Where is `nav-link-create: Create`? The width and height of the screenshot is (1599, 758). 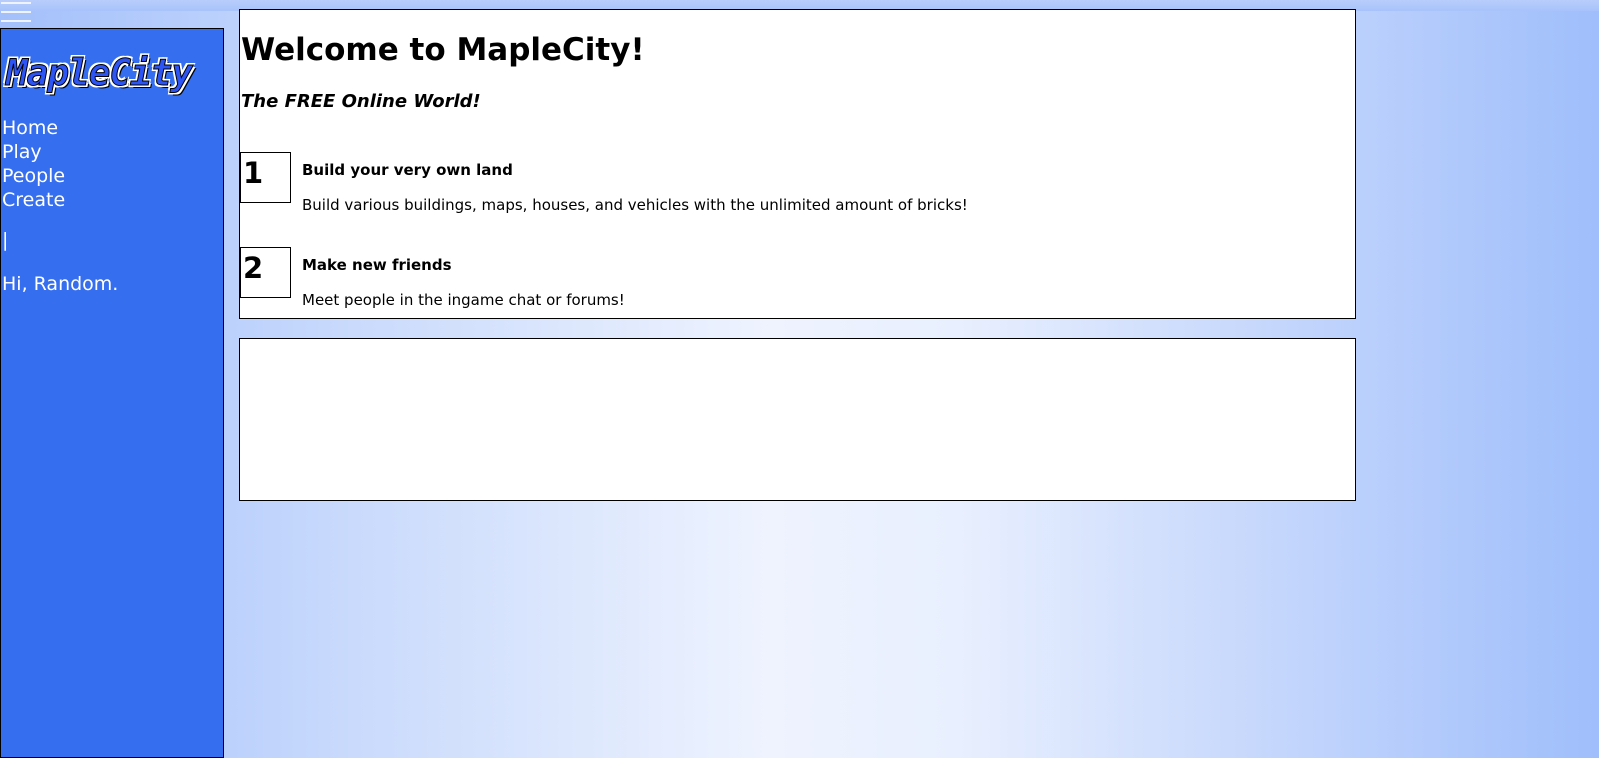 nav-link-create: Create is located at coordinates (33, 200).